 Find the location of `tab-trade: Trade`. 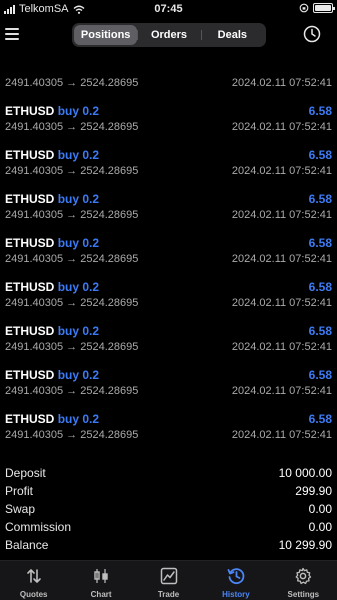

tab-trade: Trade is located at coordinates (168, 580).